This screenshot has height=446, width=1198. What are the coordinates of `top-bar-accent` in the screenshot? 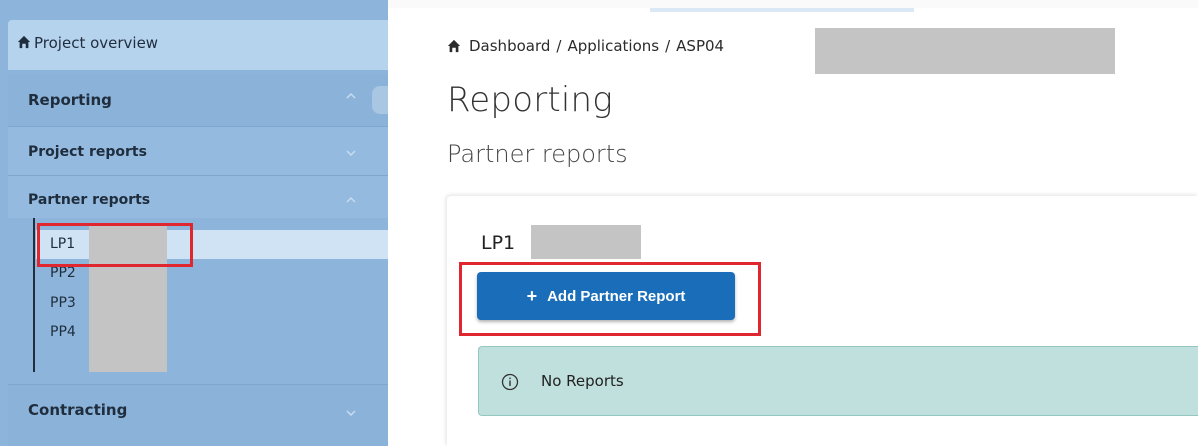 It's located at (782, 10).